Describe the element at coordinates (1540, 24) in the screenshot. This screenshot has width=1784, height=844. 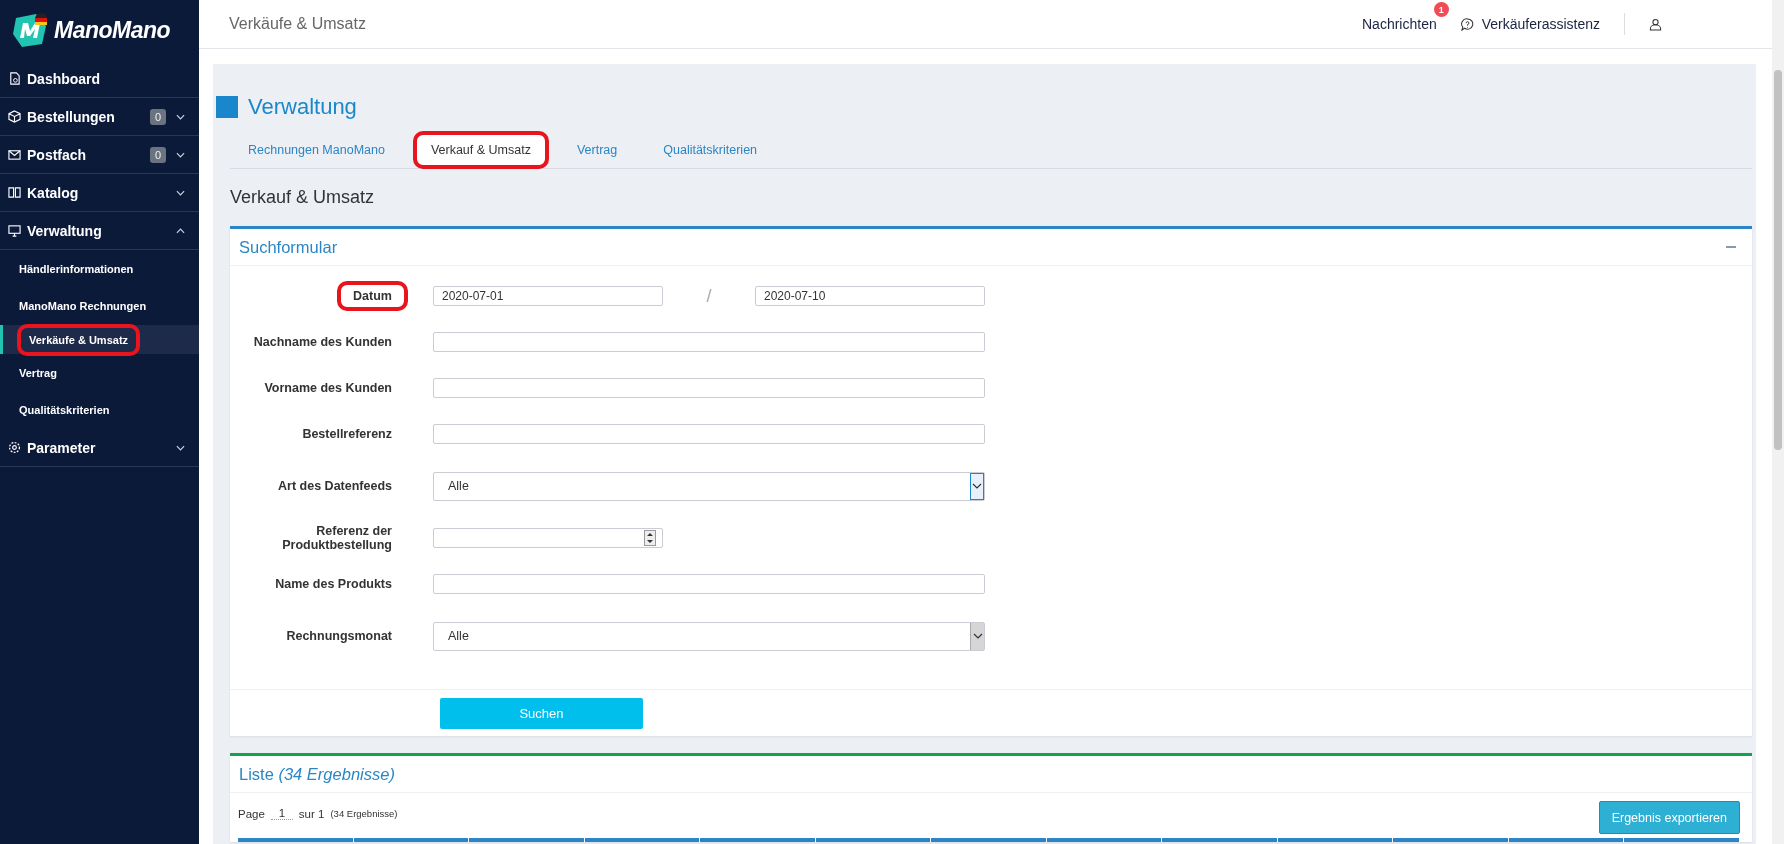
I see `assistant-link: Verkäuferassistenz` at that location.